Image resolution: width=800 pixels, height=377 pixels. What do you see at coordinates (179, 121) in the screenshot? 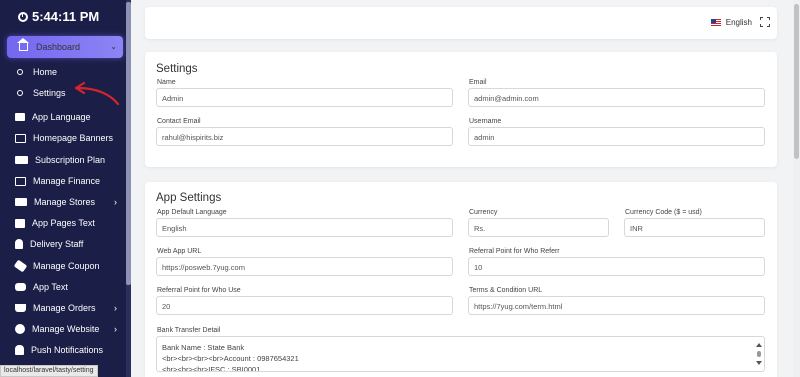
I see `contact-email-label: Contact Email` at bounding box center [179, 121].